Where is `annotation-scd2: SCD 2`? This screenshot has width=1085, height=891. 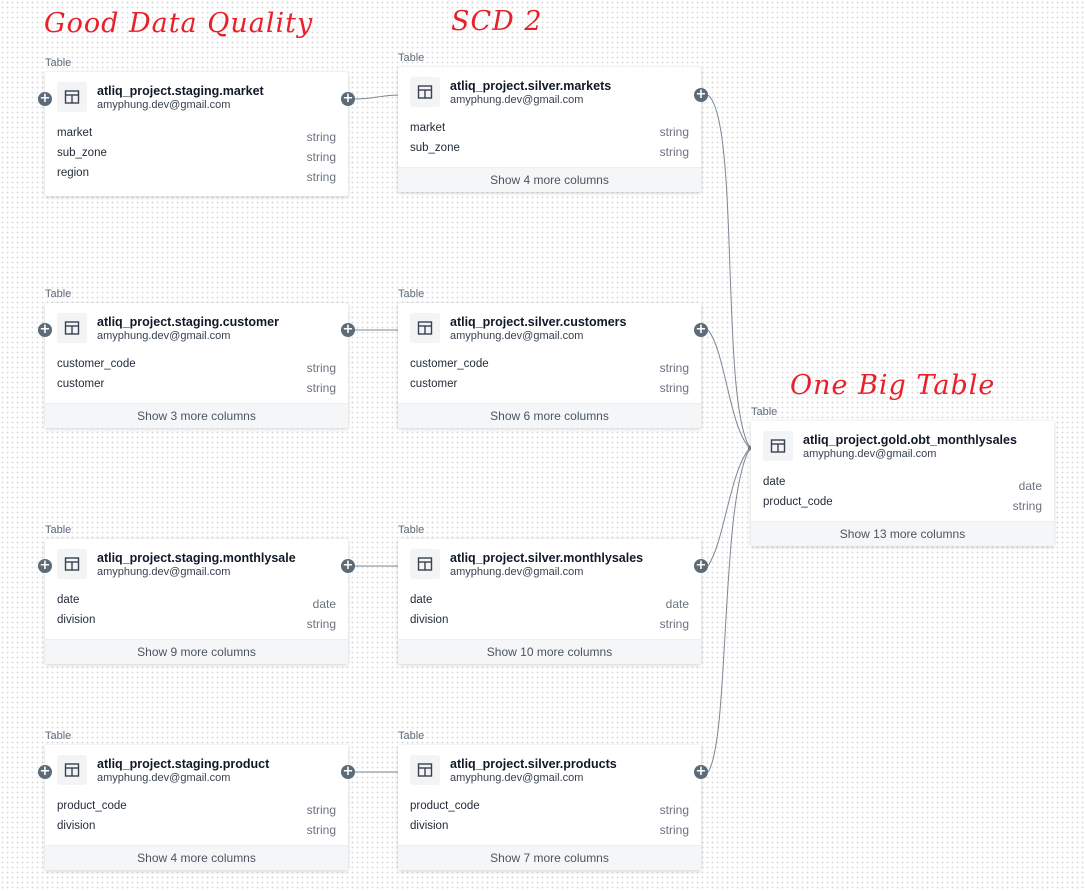
annotation-scd2: SCD 2 is located at coordinates (497, 21).